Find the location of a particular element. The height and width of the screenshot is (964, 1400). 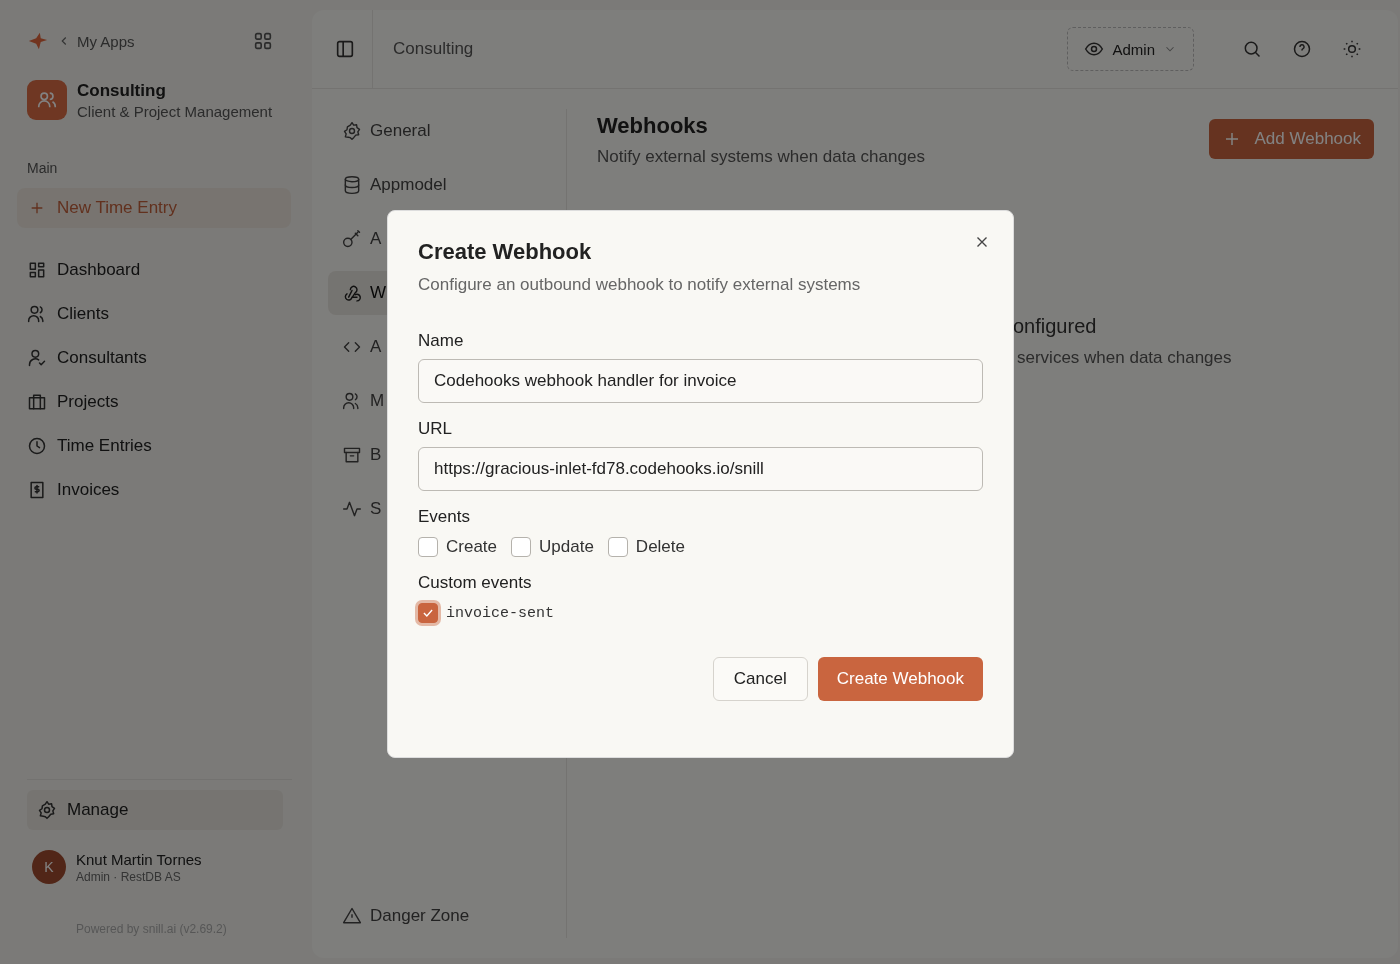

user-name: Knut Martin Tornes is located at coordinates (139, 859).